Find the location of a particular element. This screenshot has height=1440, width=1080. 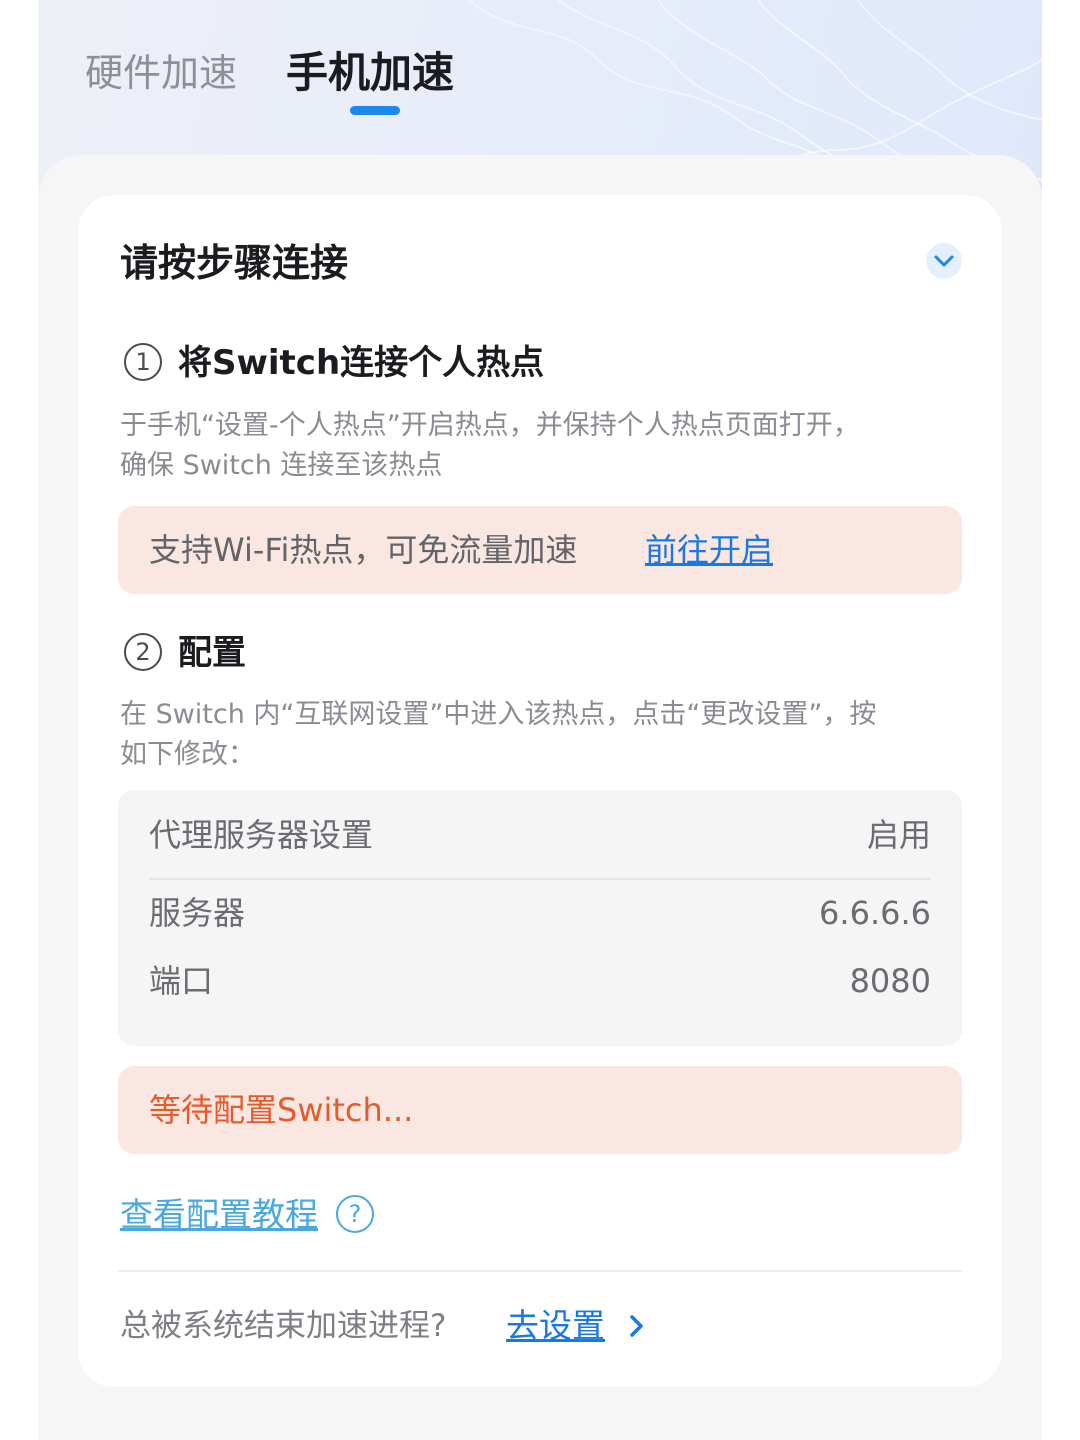

port-value: 8080 is located at coordinates (890, 981).